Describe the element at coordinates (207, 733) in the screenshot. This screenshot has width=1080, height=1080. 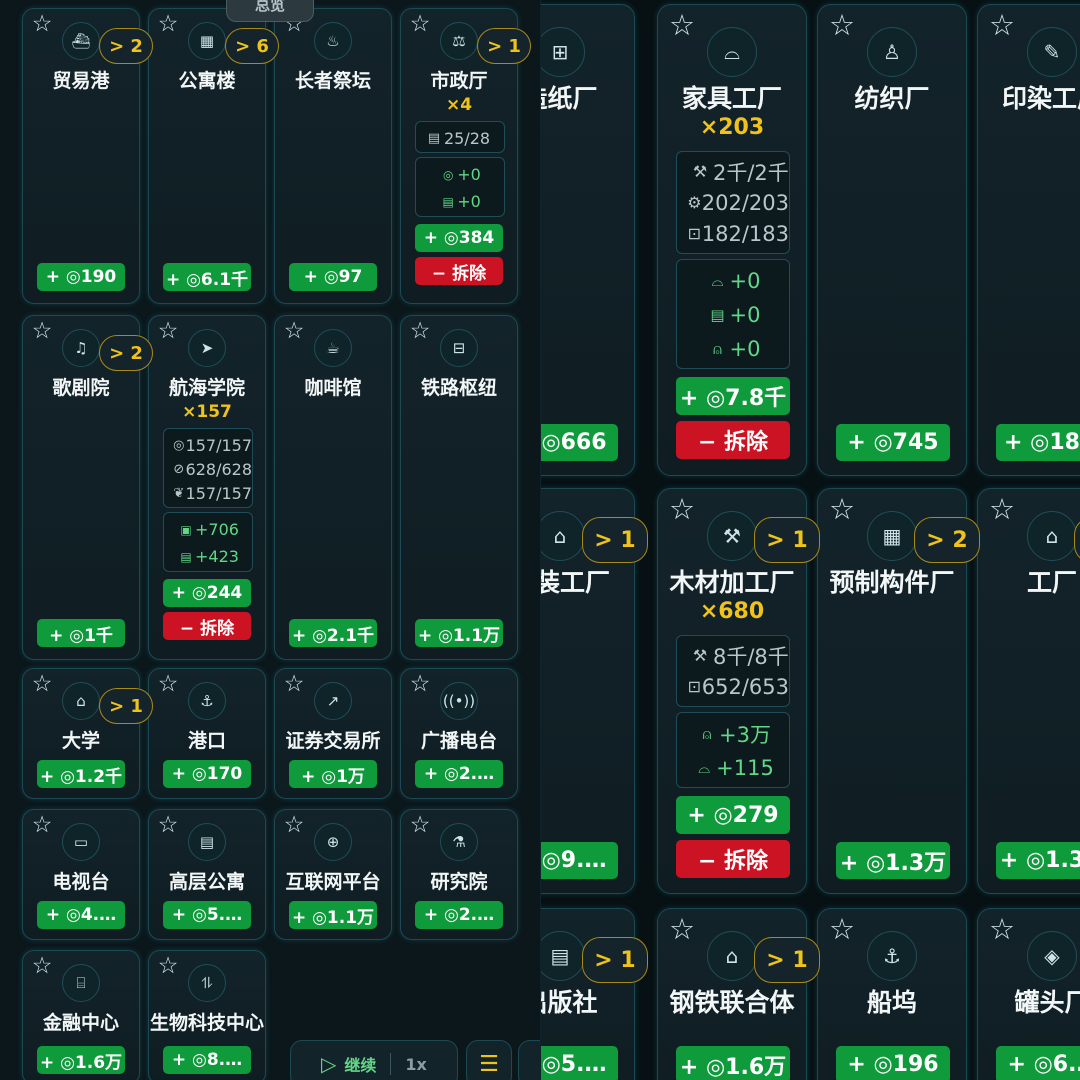
I see `building-card: ☆ ⚓ 港口 + ◎170` at that location.